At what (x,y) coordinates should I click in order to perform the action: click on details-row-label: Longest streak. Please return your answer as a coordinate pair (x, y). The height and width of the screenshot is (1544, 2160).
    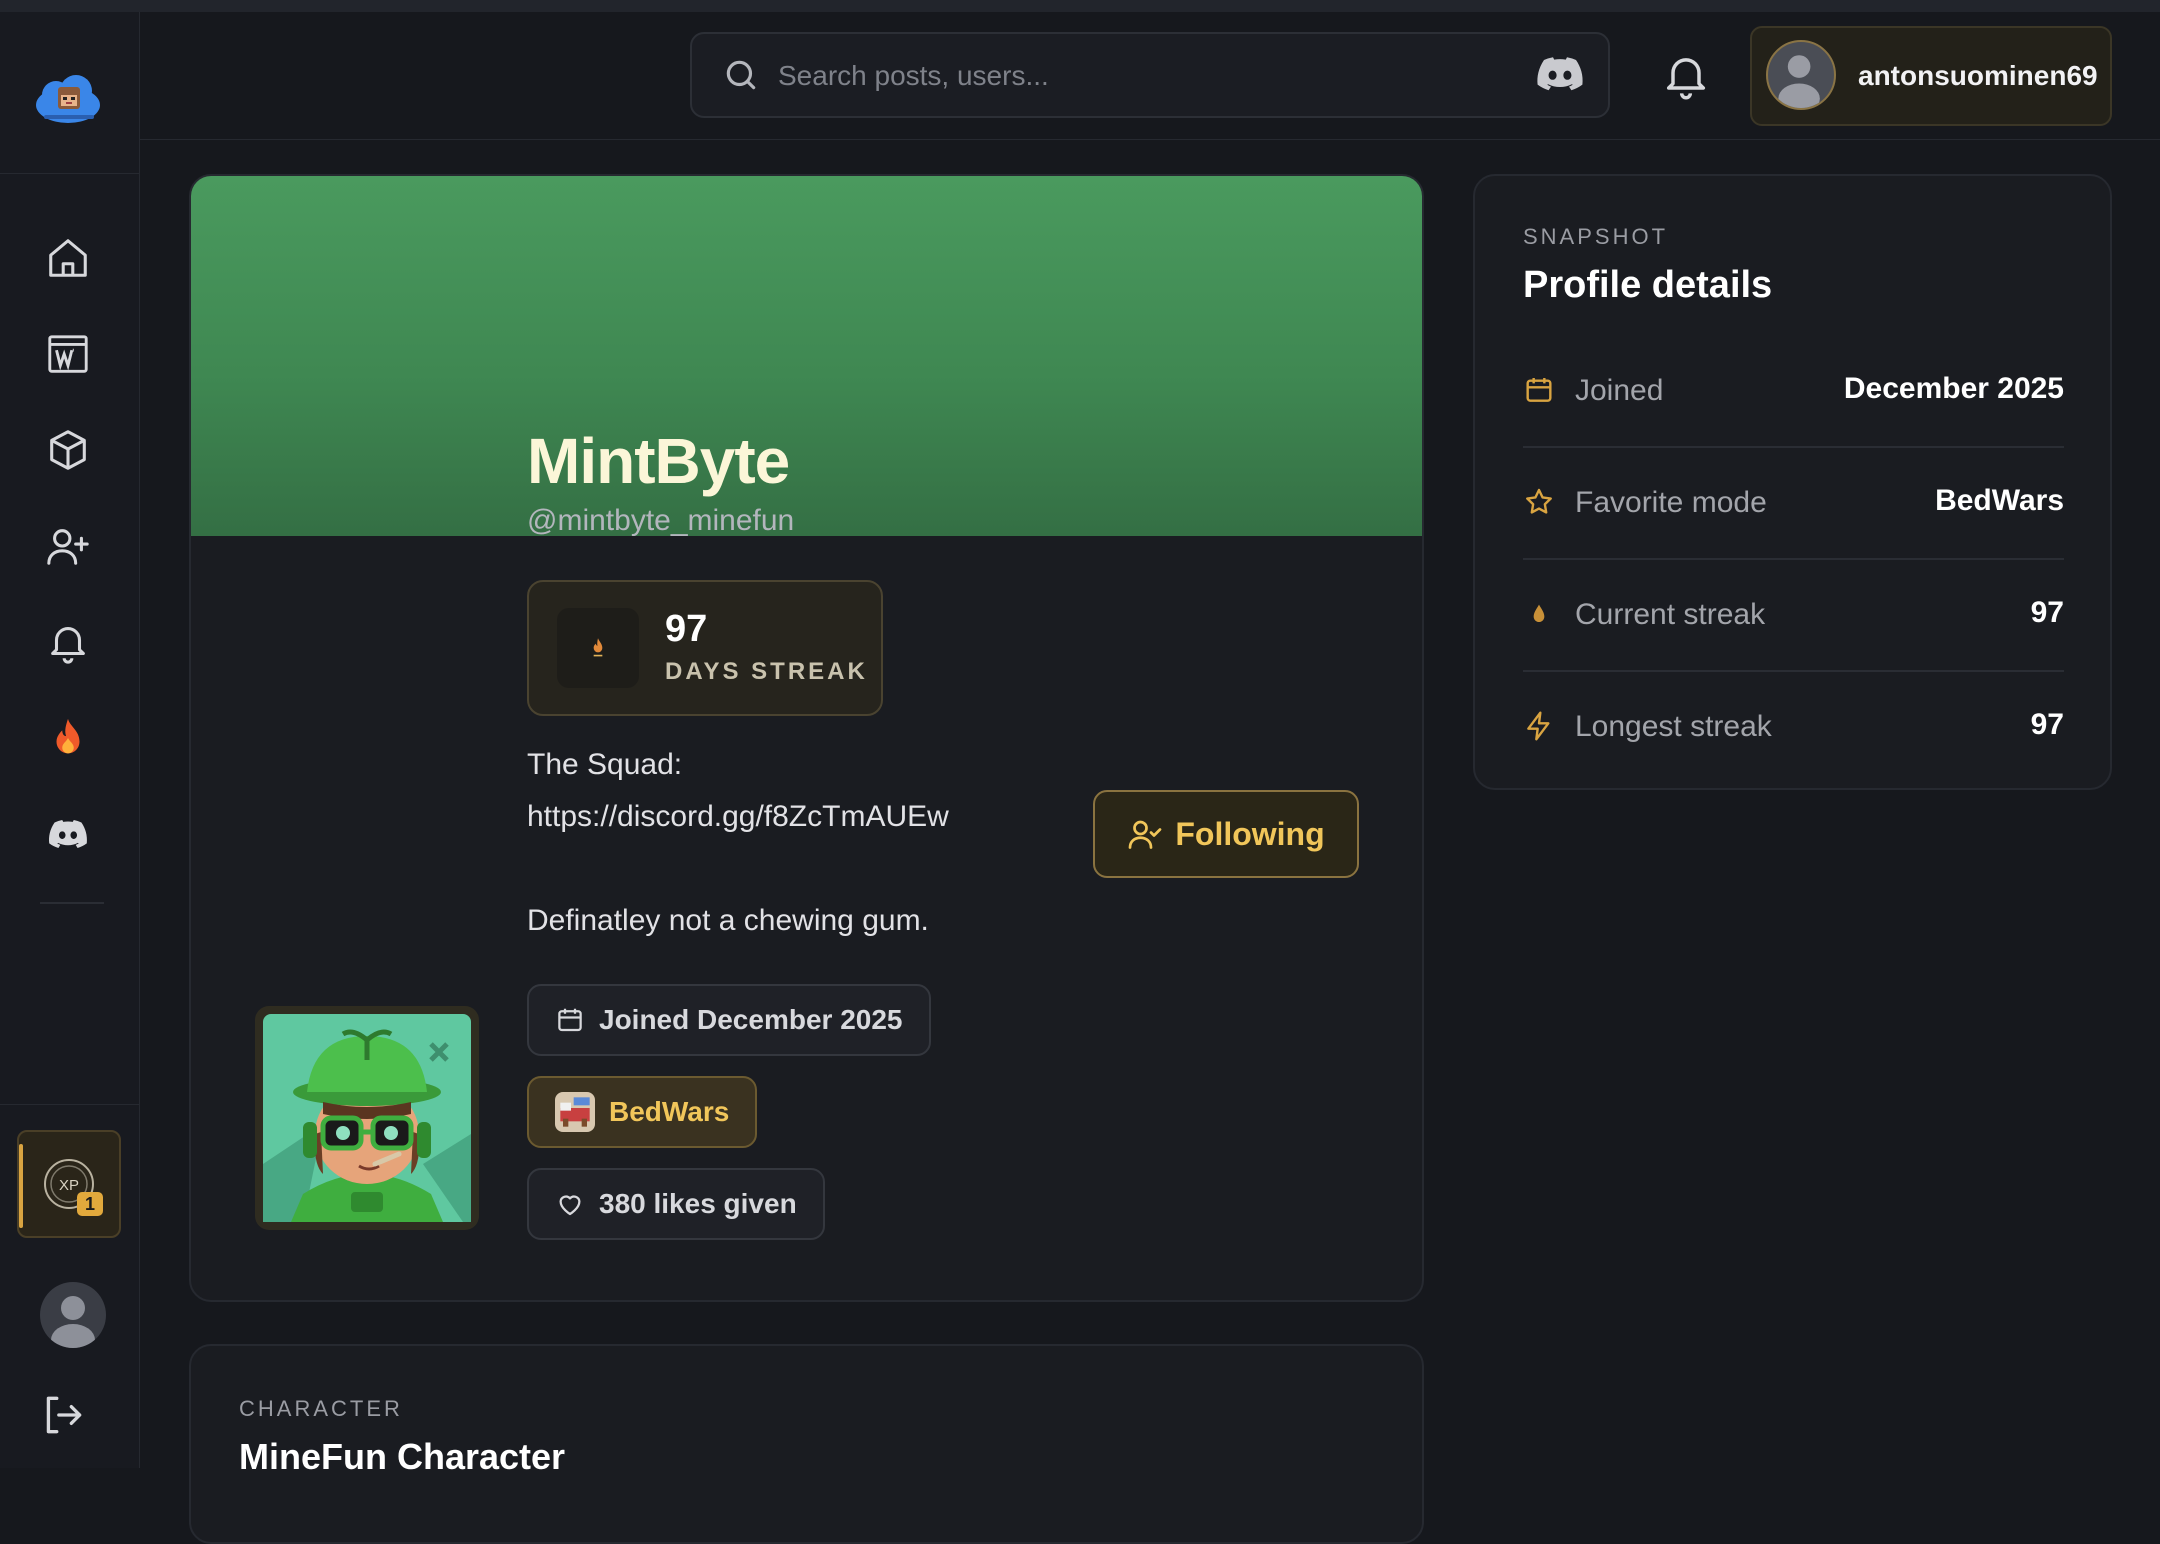
    Looking at the image, I should click on (1673, 726).